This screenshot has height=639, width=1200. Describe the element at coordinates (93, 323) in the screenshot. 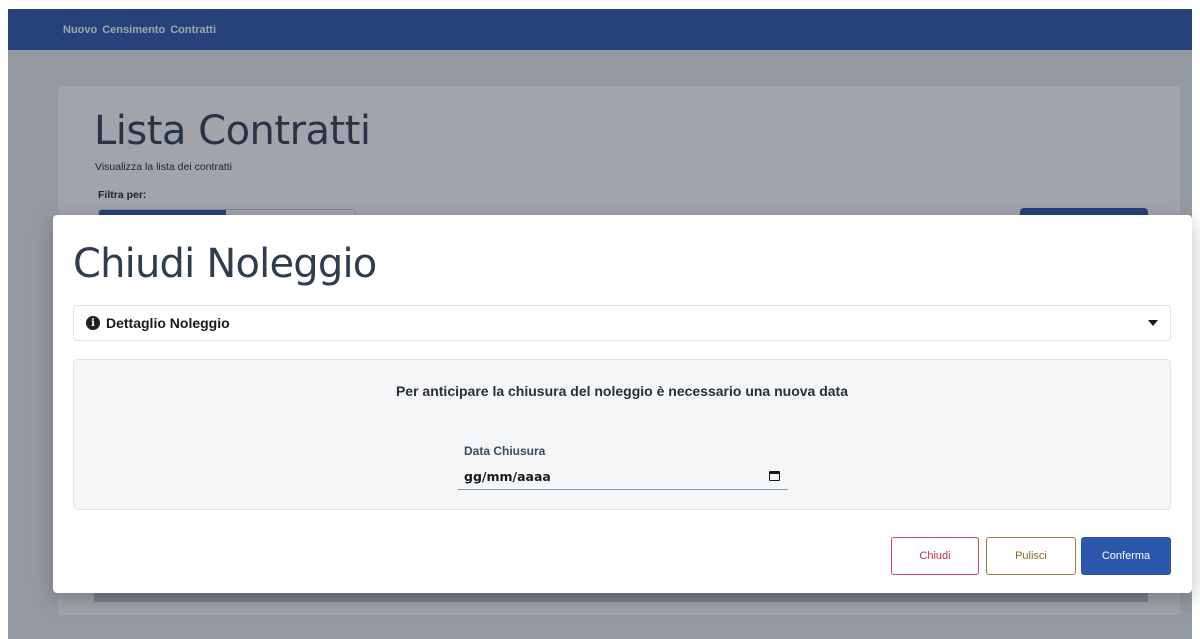

I see `info-icon: i` at that location.